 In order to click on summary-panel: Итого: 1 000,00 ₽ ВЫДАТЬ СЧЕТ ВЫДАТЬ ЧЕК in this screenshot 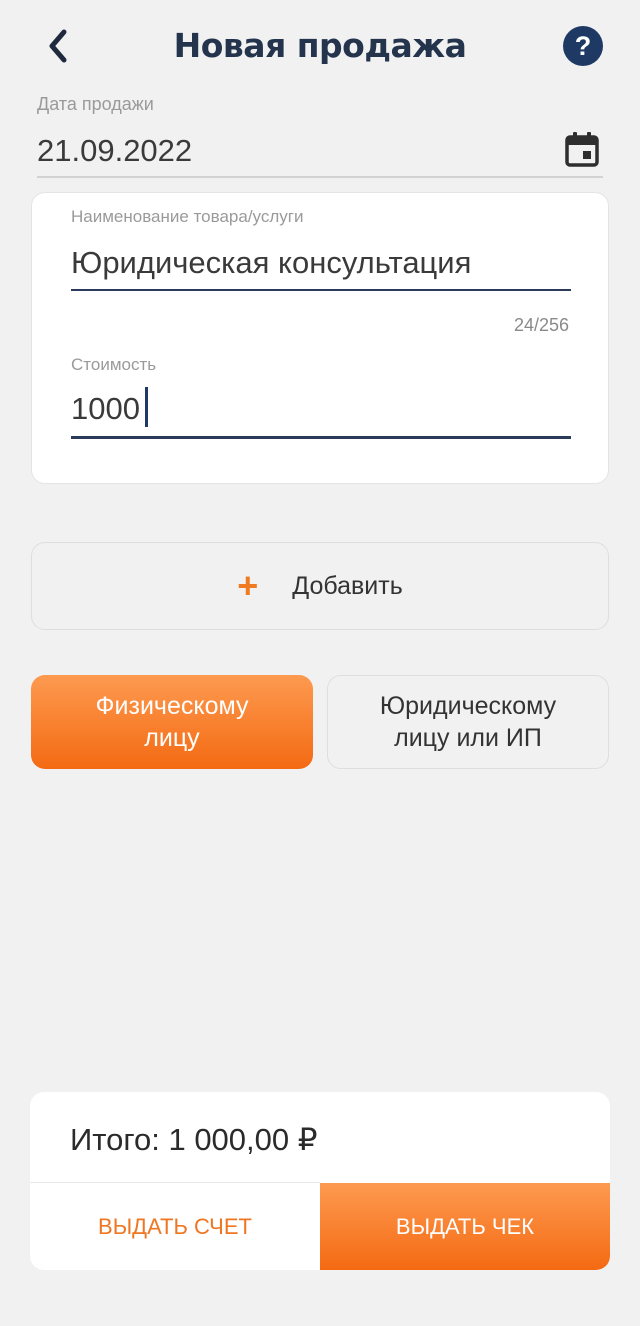, I will do `click(320, 1181)`.